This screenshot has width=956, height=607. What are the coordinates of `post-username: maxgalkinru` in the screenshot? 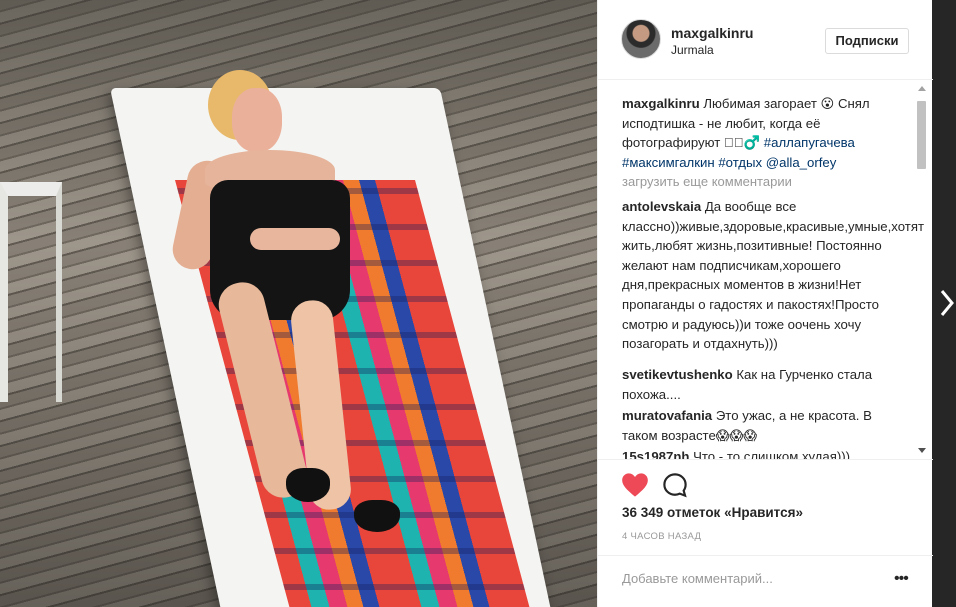 It's located at (712, 33).